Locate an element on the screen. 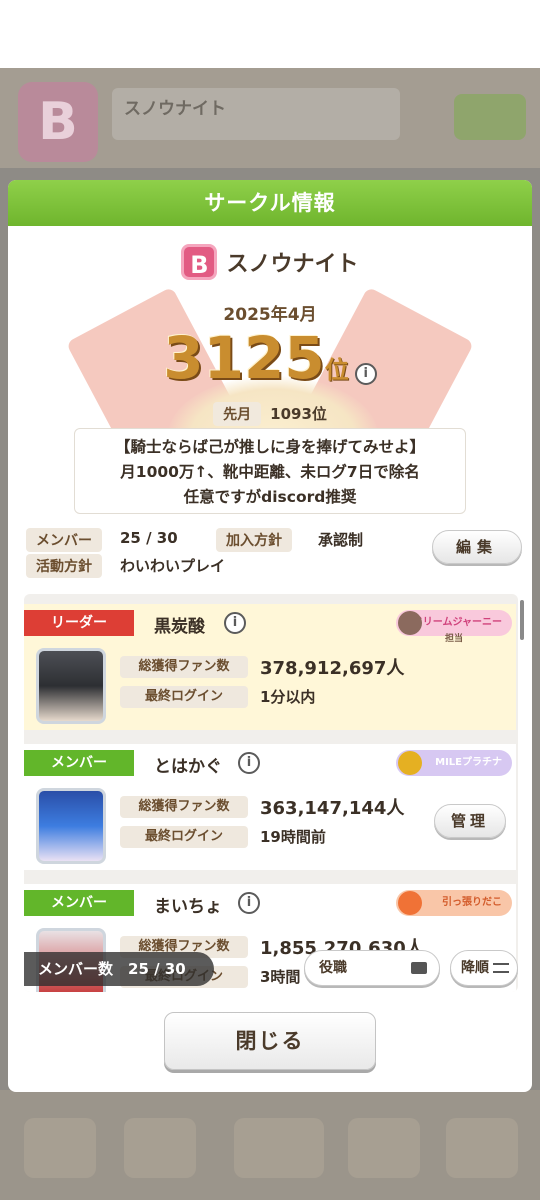 Image resolution: width=540 pixels, height=1200 pixels. sort-label: 降順 is located at coordinates (475, 968).